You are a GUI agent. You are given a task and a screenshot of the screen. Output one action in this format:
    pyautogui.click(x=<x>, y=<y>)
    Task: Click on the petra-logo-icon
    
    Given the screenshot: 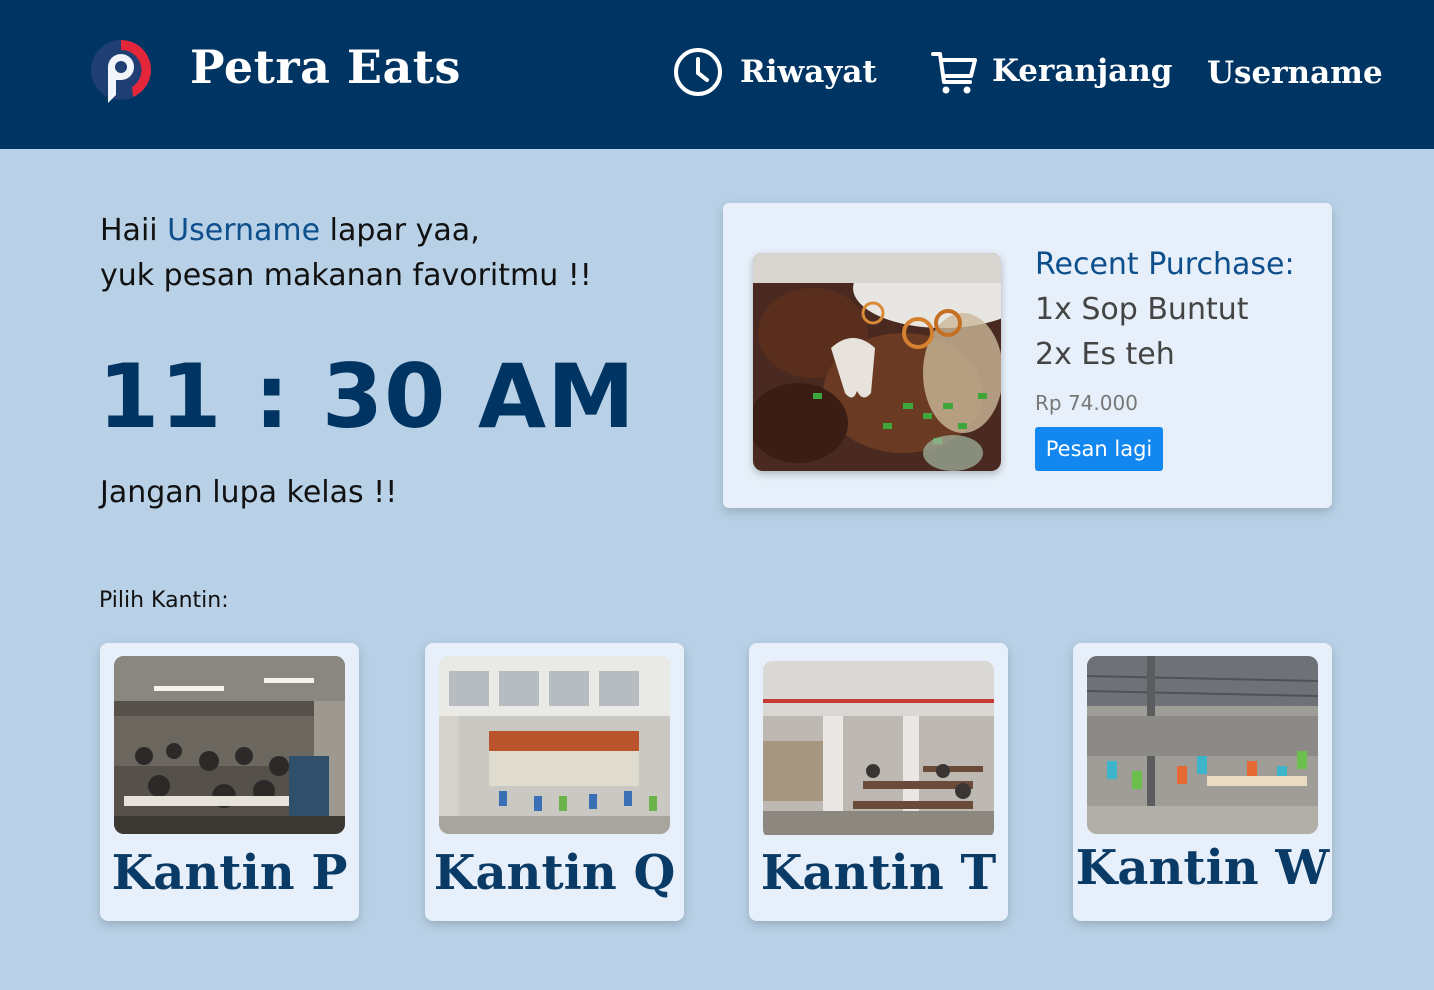 What is the action you would take?
    pyautogui.click(x=121, y=72)
    